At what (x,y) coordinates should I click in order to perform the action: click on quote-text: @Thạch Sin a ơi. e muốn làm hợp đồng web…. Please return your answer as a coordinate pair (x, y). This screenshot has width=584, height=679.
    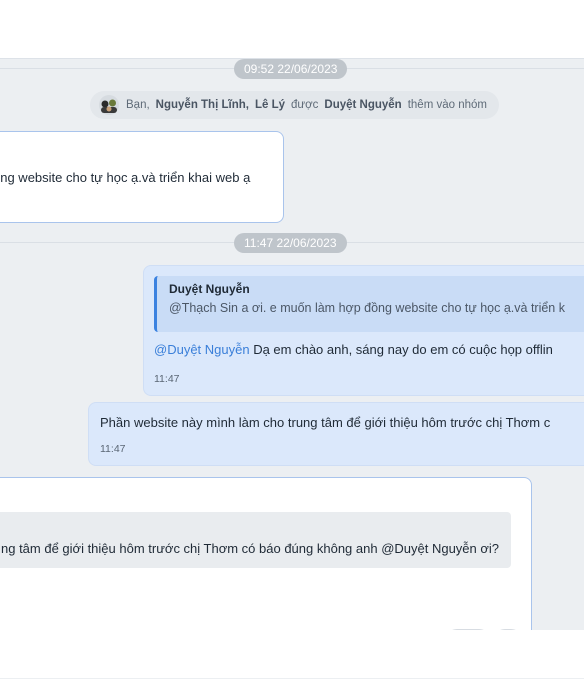
    Looking at the image, I should click on (367, 308).